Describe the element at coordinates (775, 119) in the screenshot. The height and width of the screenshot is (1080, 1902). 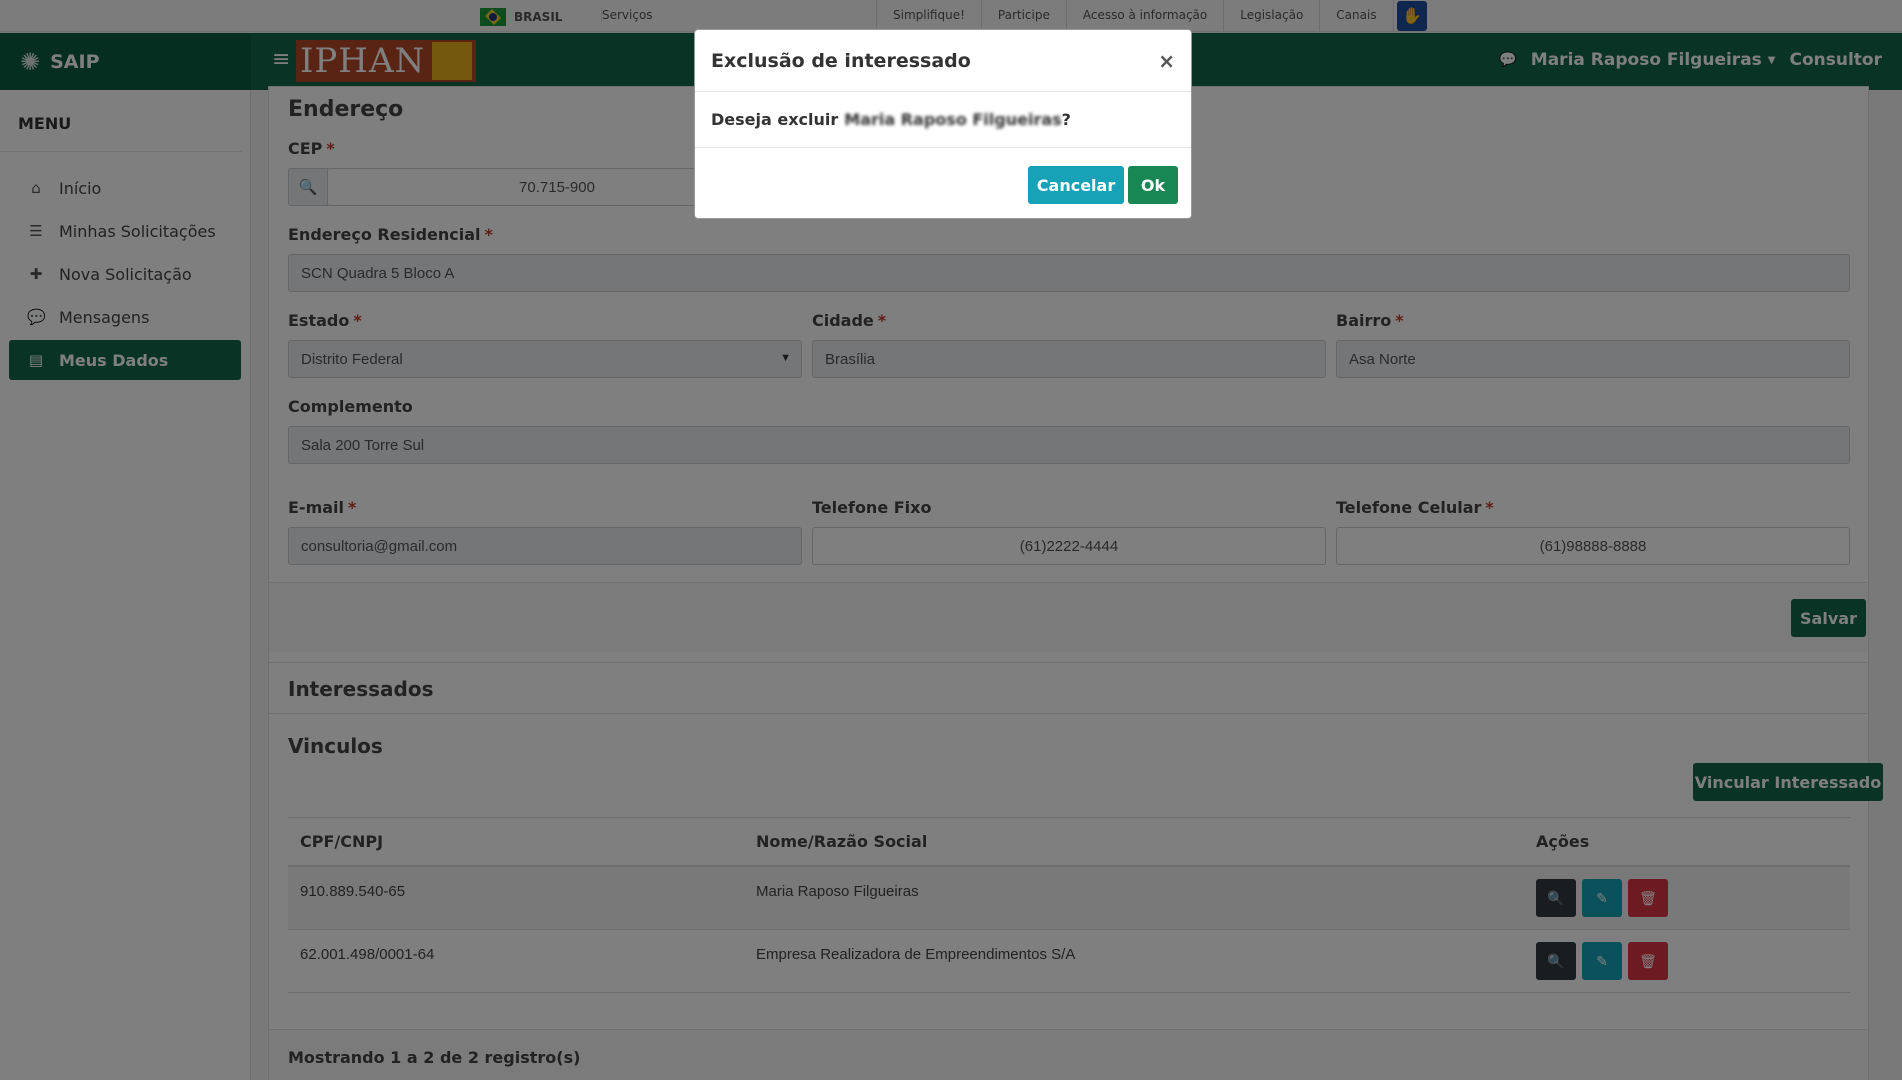
I see `modal-question-prefix: Deseja excluir` at that location.